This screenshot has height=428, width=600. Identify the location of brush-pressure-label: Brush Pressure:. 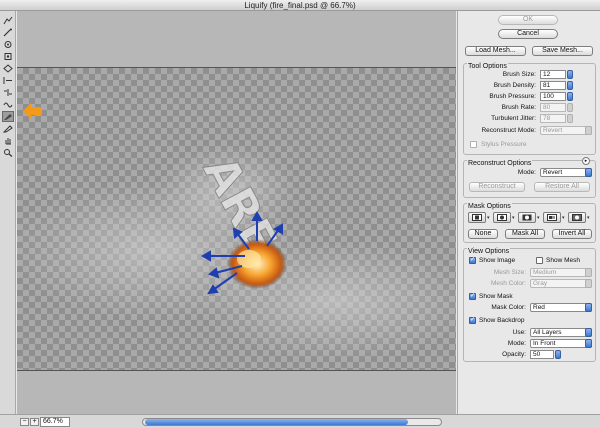
(512, 96).